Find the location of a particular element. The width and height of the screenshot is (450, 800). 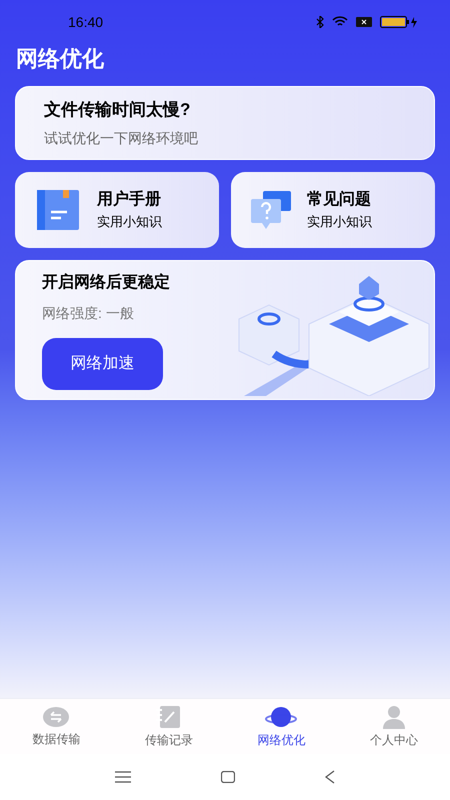

tab-item: 个人中心 is located at coordinates (394, 726).